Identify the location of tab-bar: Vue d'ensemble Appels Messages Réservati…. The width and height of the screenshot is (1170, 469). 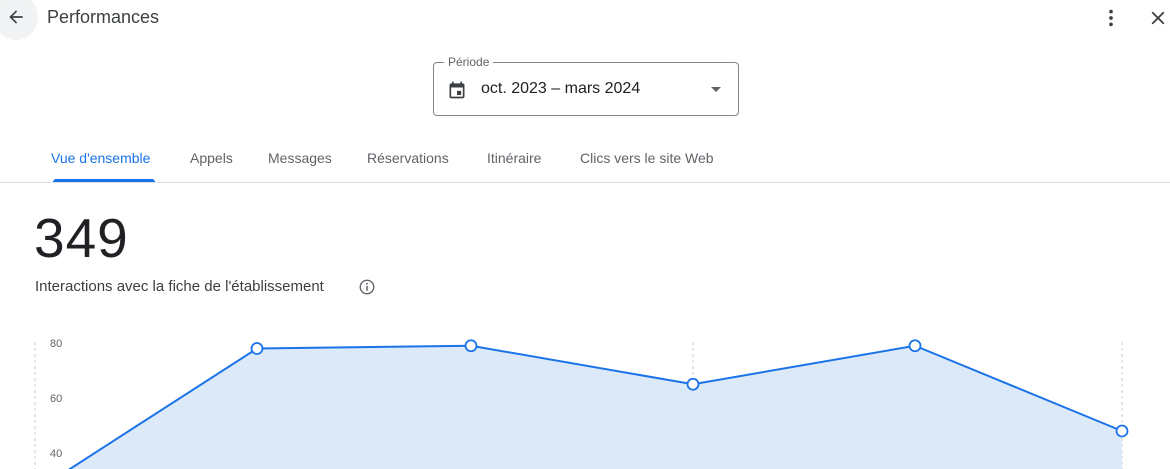
(585, 161).